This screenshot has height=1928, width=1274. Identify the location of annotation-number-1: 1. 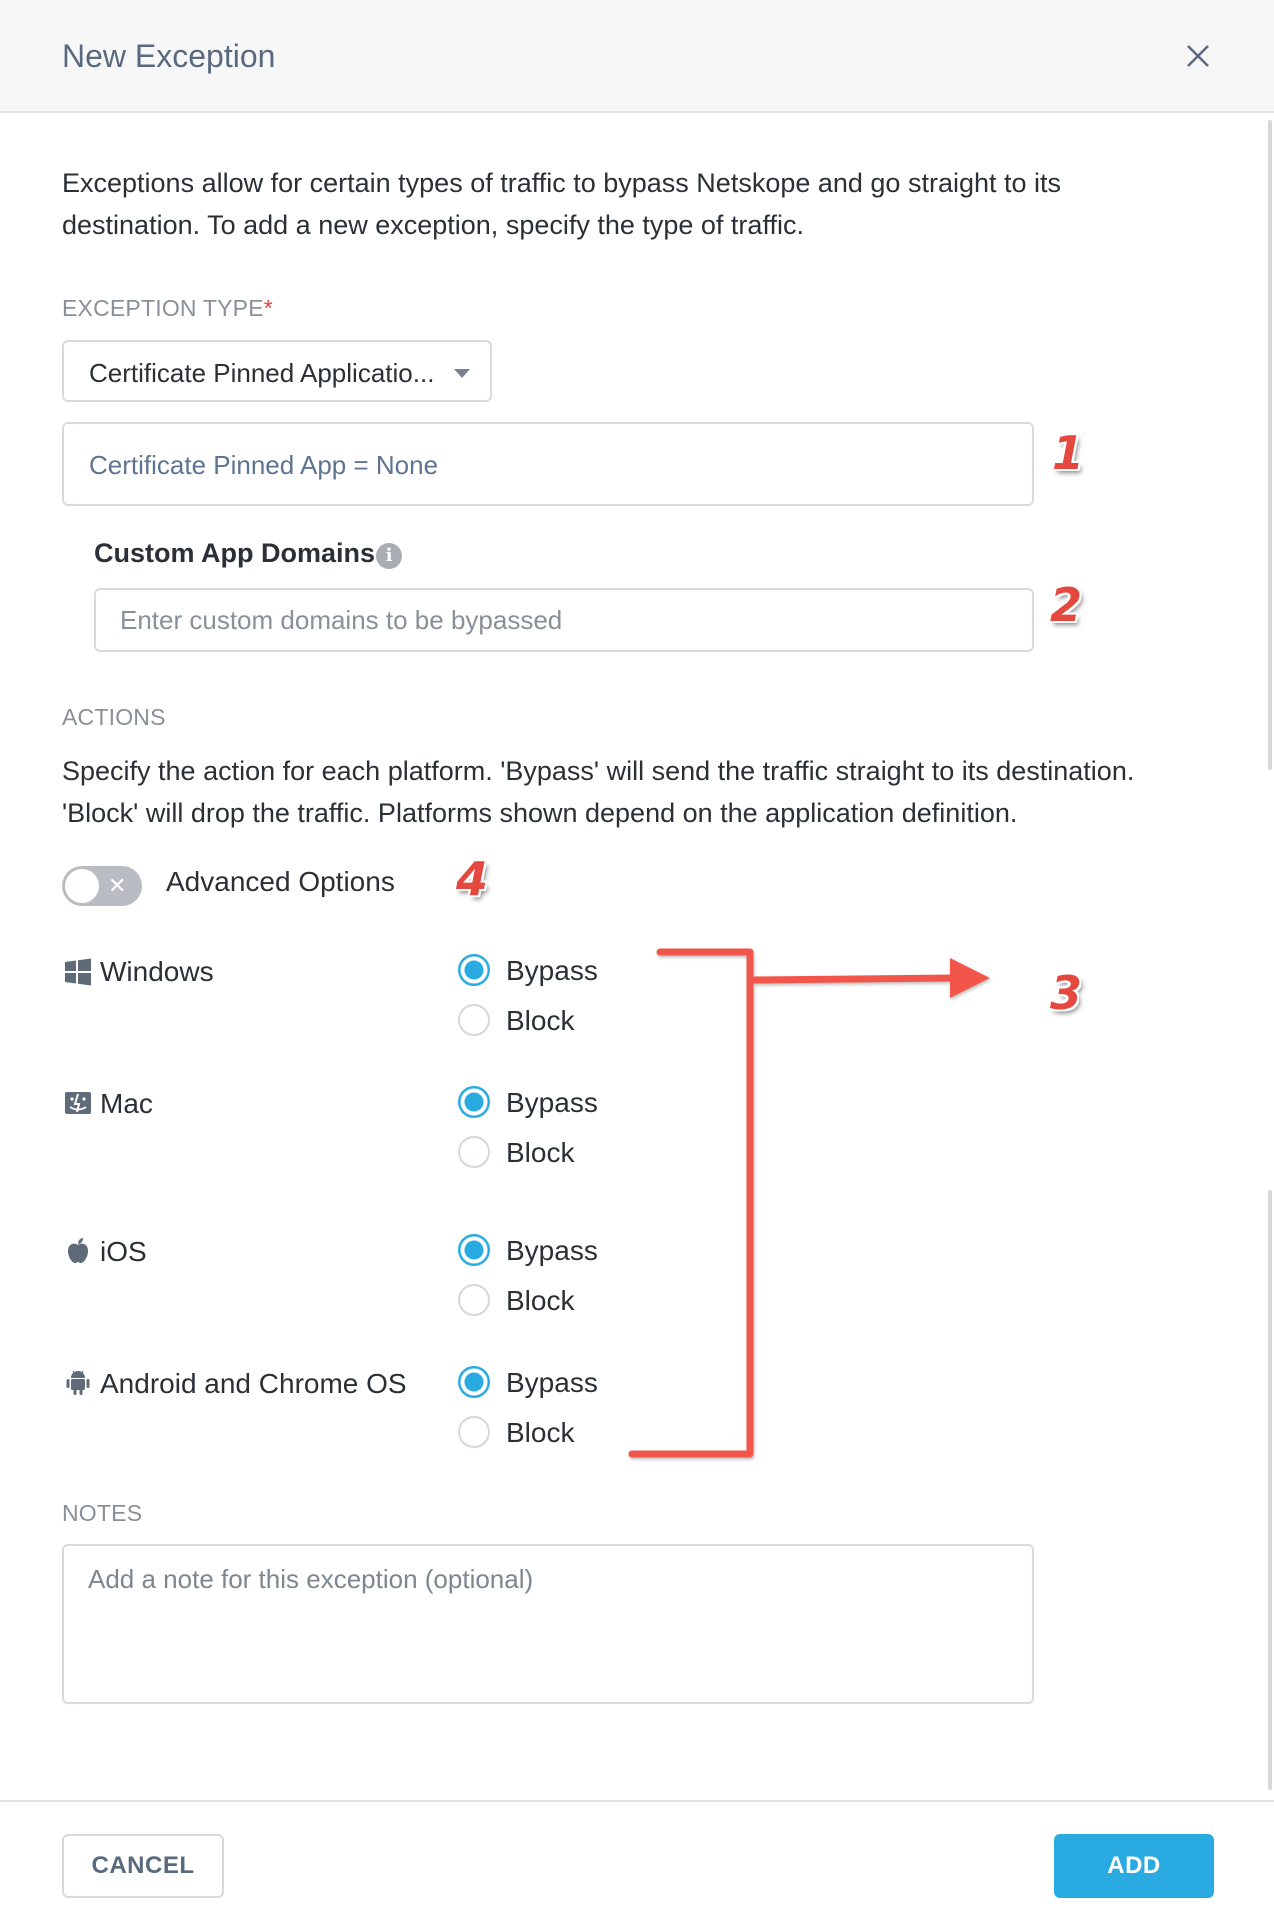
(1068, 453).